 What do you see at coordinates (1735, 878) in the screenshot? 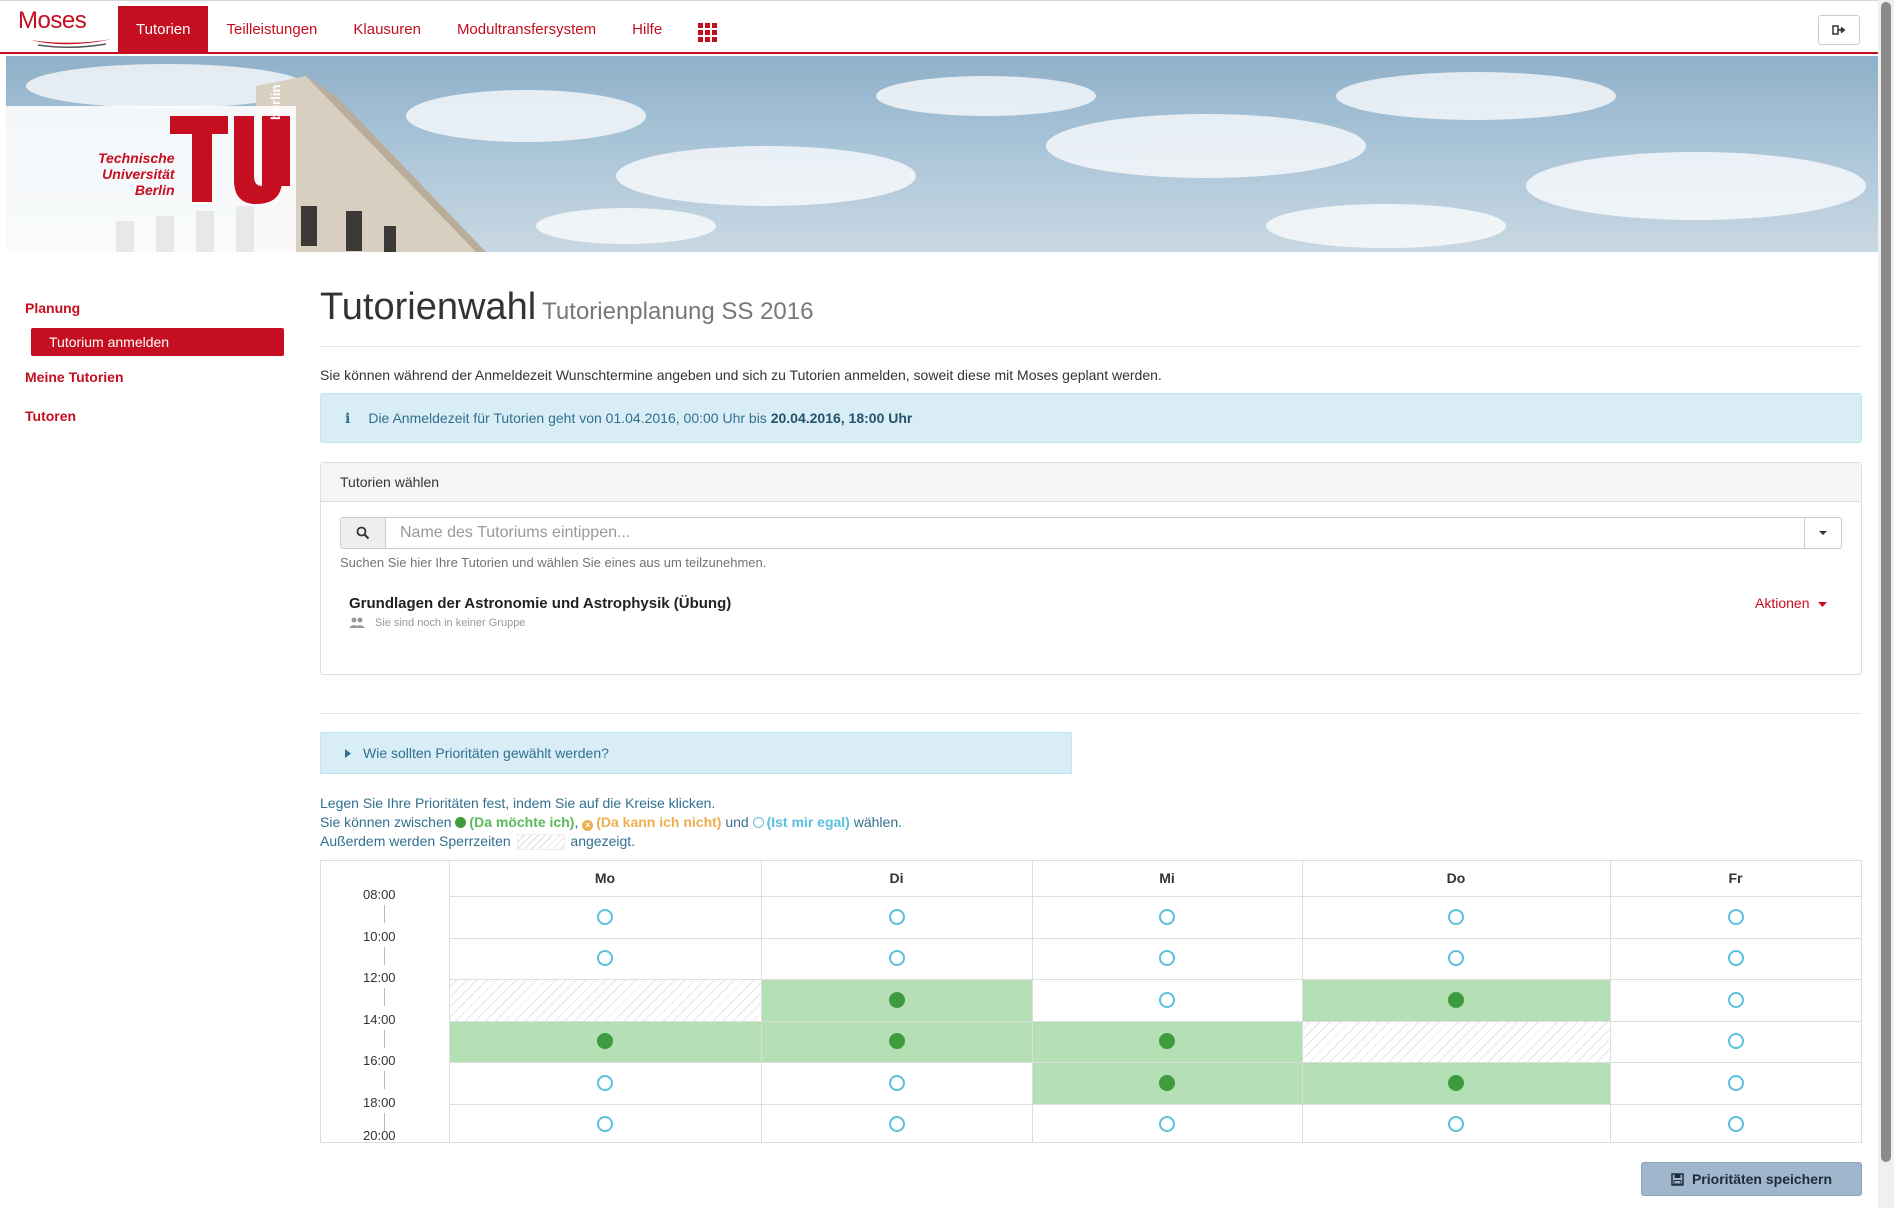
I see `day-header-fr: Fr` at bounding box center [1735, 878].